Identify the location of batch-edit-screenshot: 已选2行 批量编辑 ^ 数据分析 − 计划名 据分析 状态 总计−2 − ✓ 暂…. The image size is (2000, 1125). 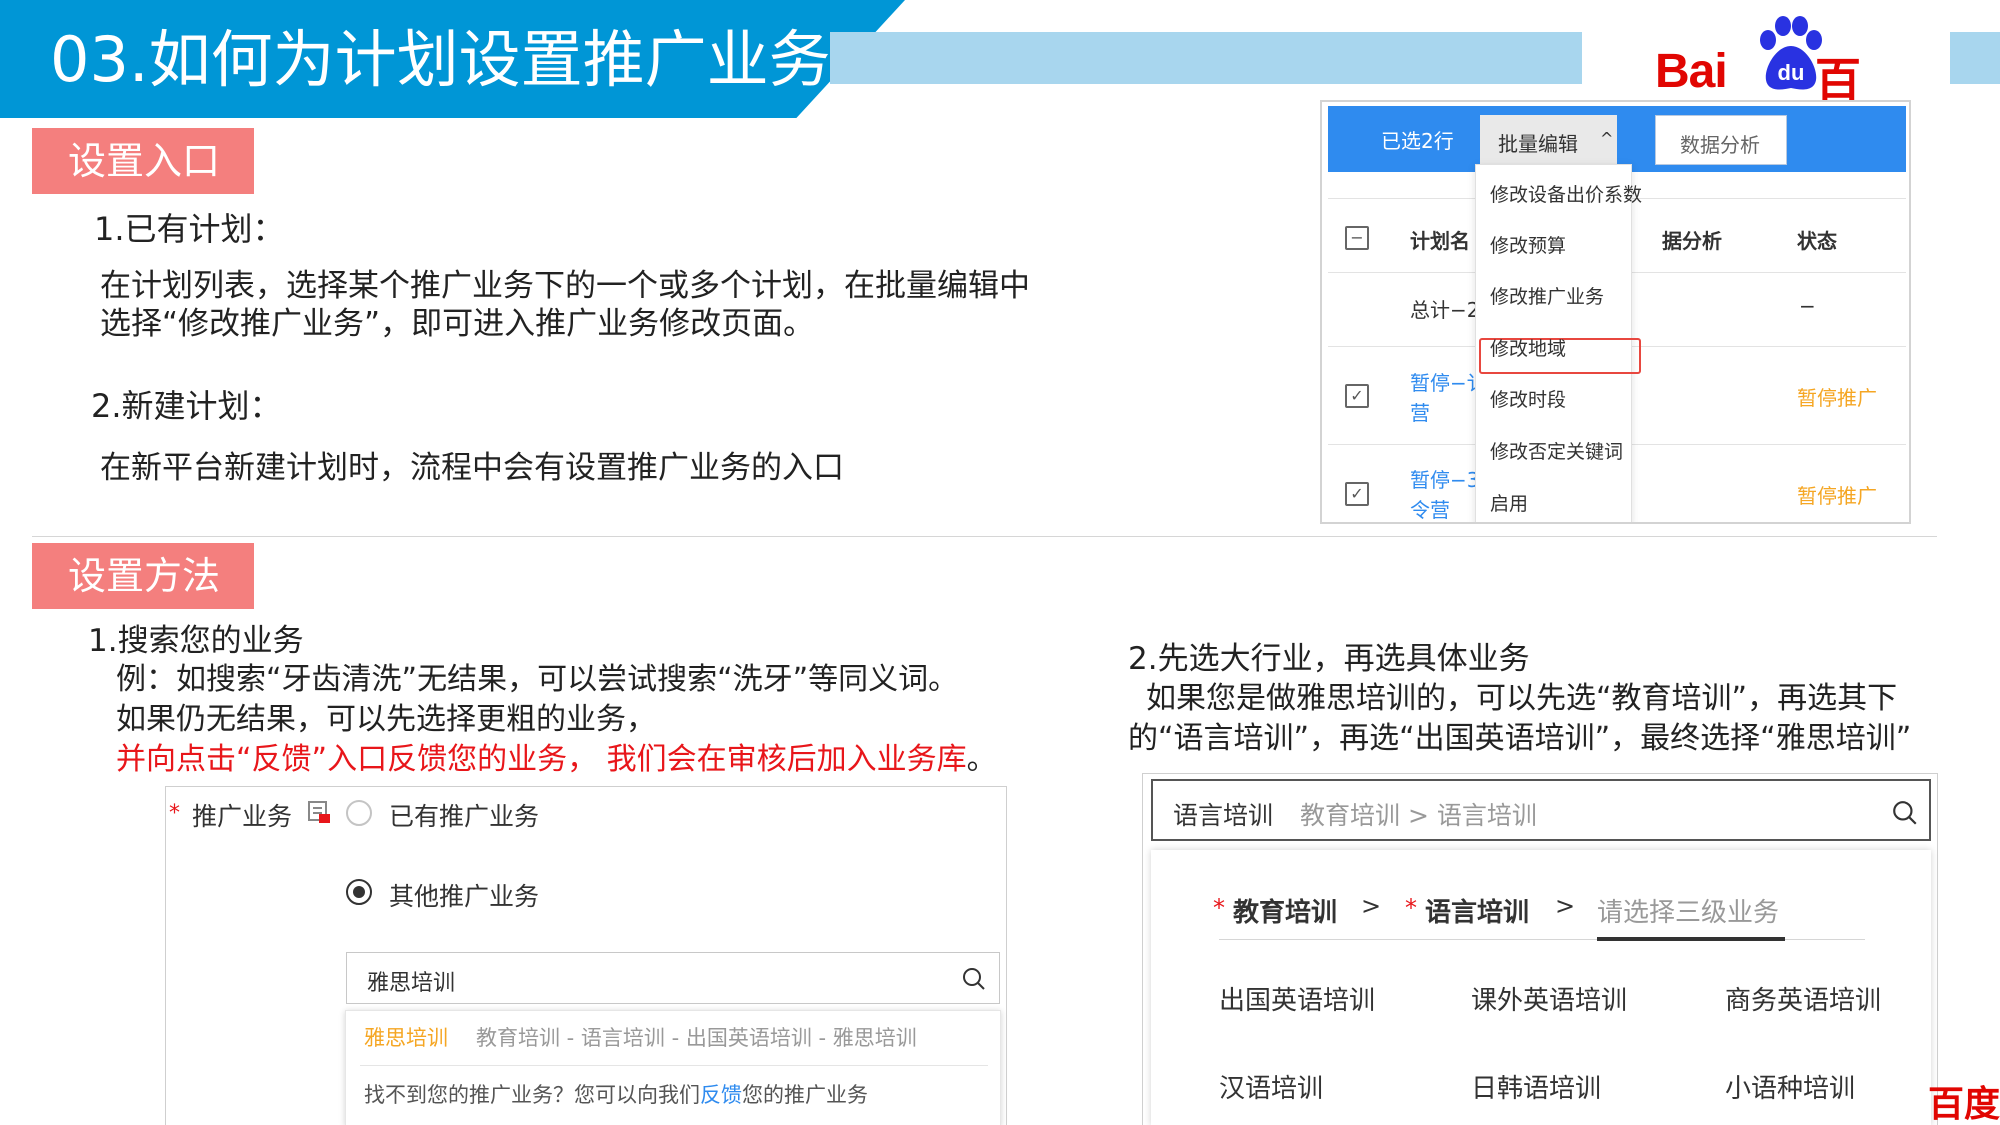
(1615, 312).